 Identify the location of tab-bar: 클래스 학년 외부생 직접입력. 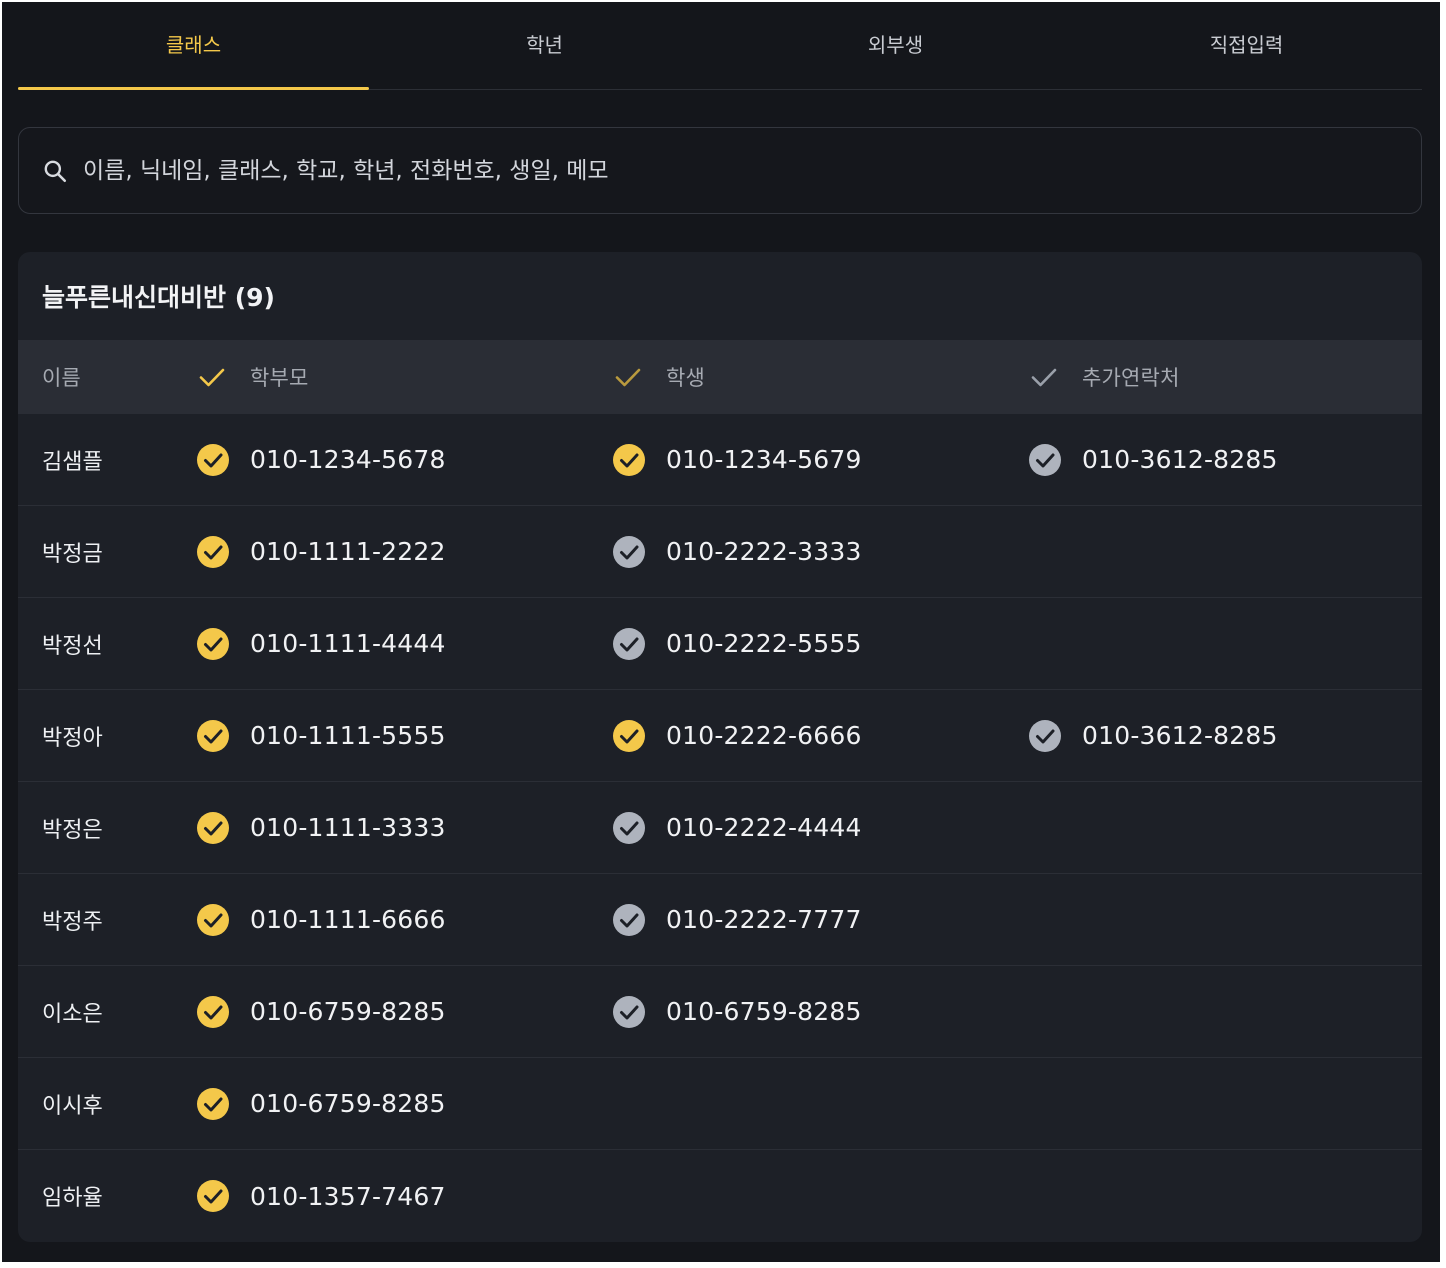
(720, 46).